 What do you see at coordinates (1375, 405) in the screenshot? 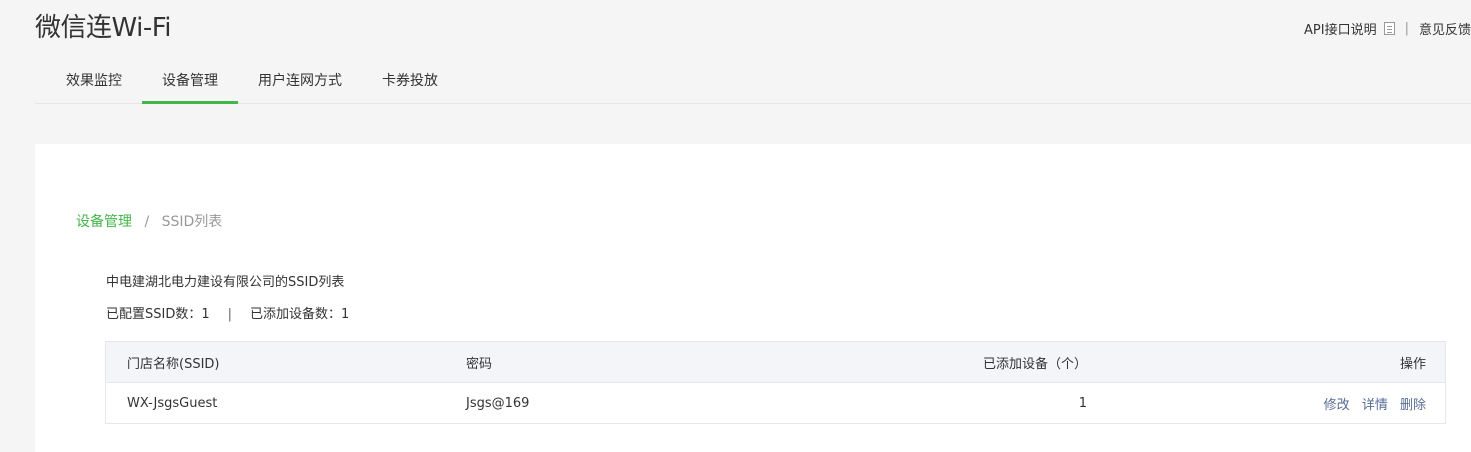
I see `details-link: 详情` at bounding box center [1375, 405].